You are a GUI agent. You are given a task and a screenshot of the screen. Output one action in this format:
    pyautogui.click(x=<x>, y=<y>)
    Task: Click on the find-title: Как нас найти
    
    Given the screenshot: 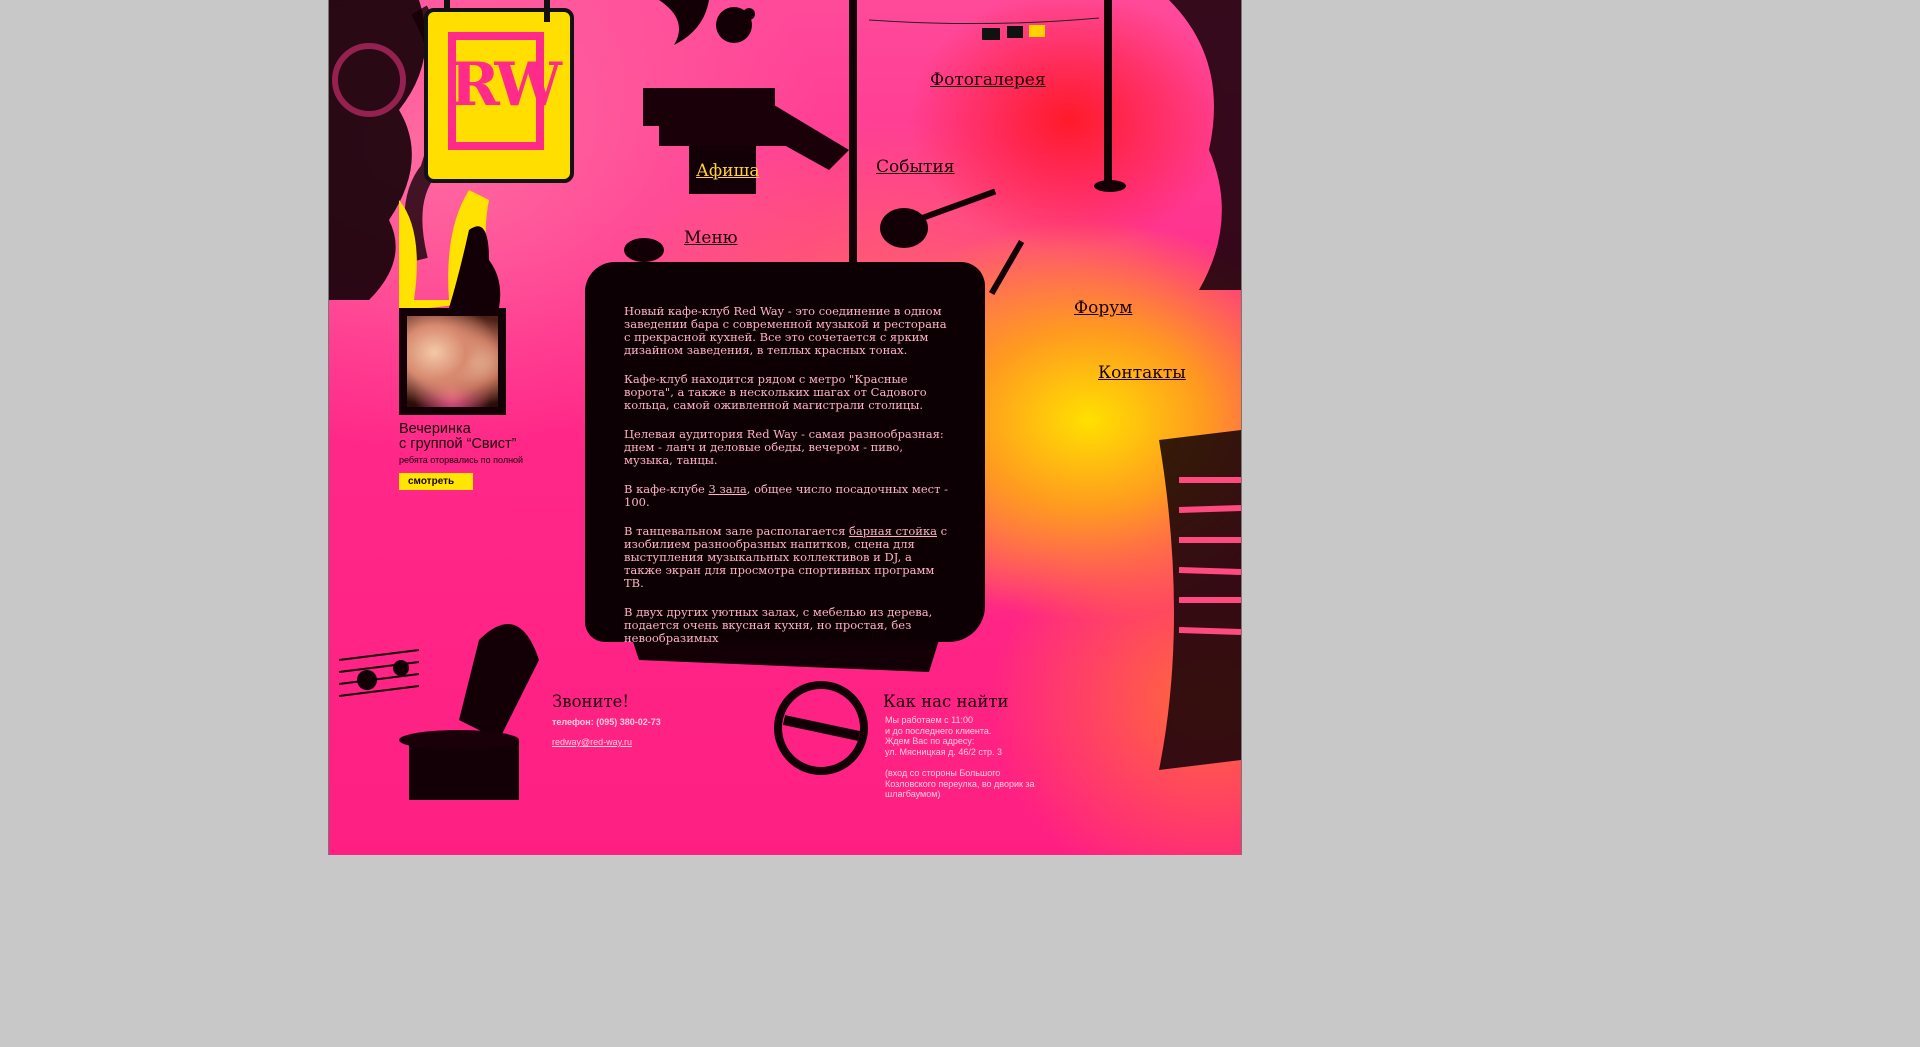 What is the action you would take?
    pyautogui.click(x=946, y=701)
    